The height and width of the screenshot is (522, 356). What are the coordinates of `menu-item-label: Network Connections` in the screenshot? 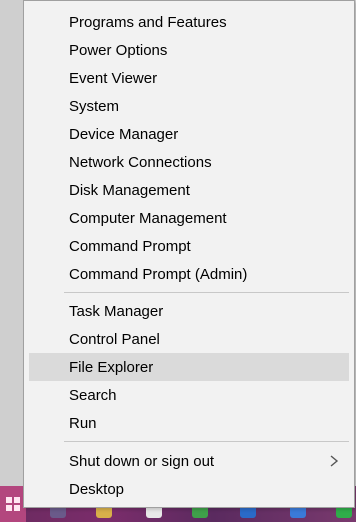 It's located at (140, 162).